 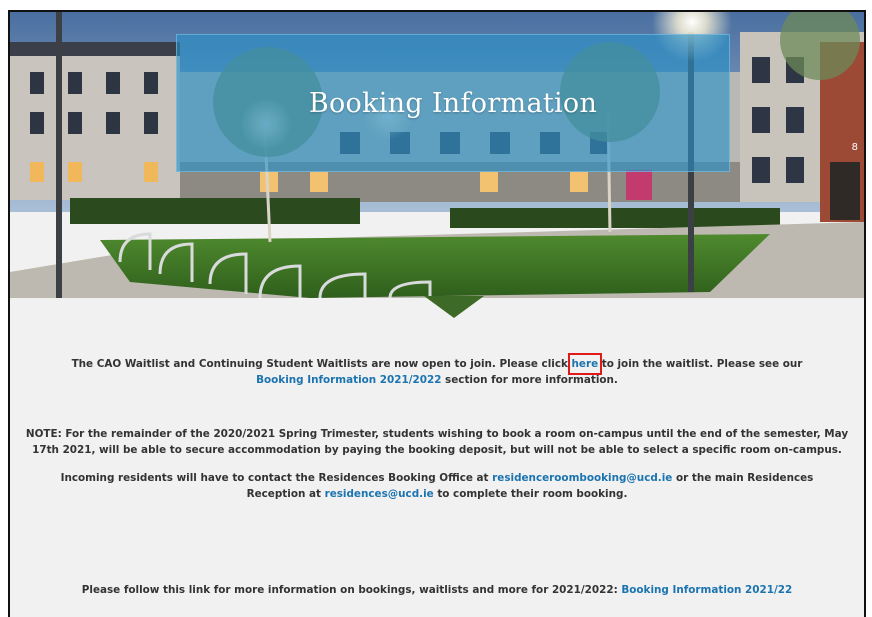 I want to click on here-link: here, so click(x=585, y=364).